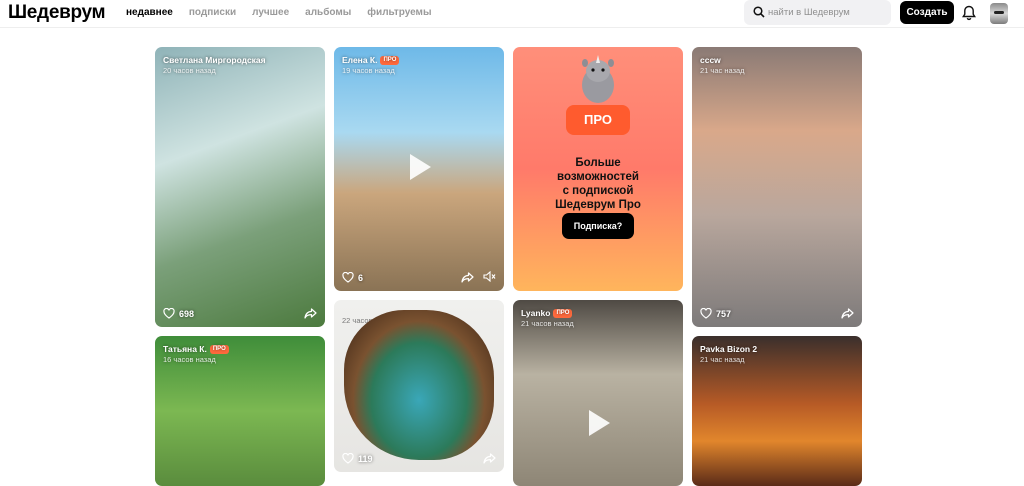 This screenshot has height=486, width=1024. I want to click on nav-filtered: фильтруемы, so click(399, 12).